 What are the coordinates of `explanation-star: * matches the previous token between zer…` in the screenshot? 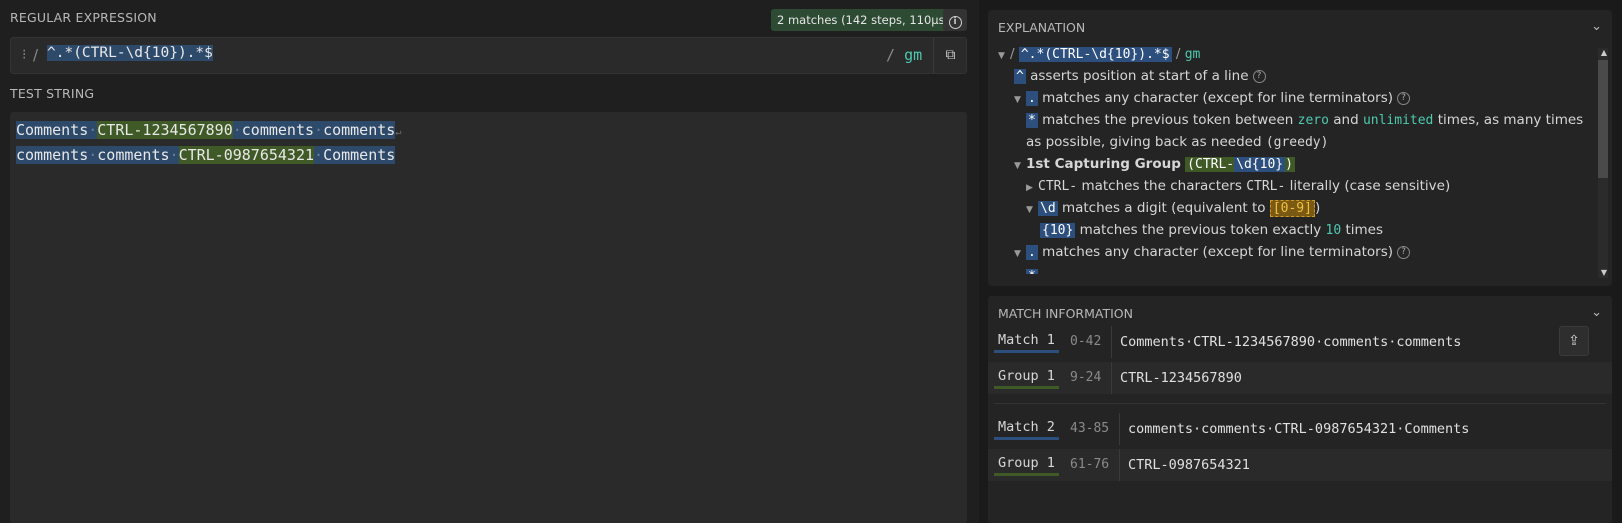 It's located at (1304, 120).